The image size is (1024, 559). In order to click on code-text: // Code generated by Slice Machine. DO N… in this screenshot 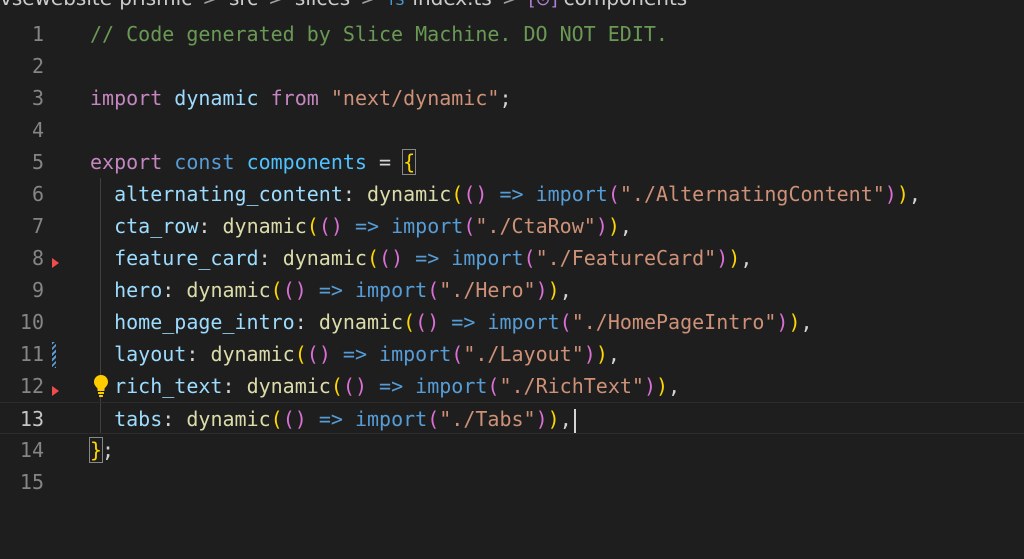, I will do `click(379, 34)`.